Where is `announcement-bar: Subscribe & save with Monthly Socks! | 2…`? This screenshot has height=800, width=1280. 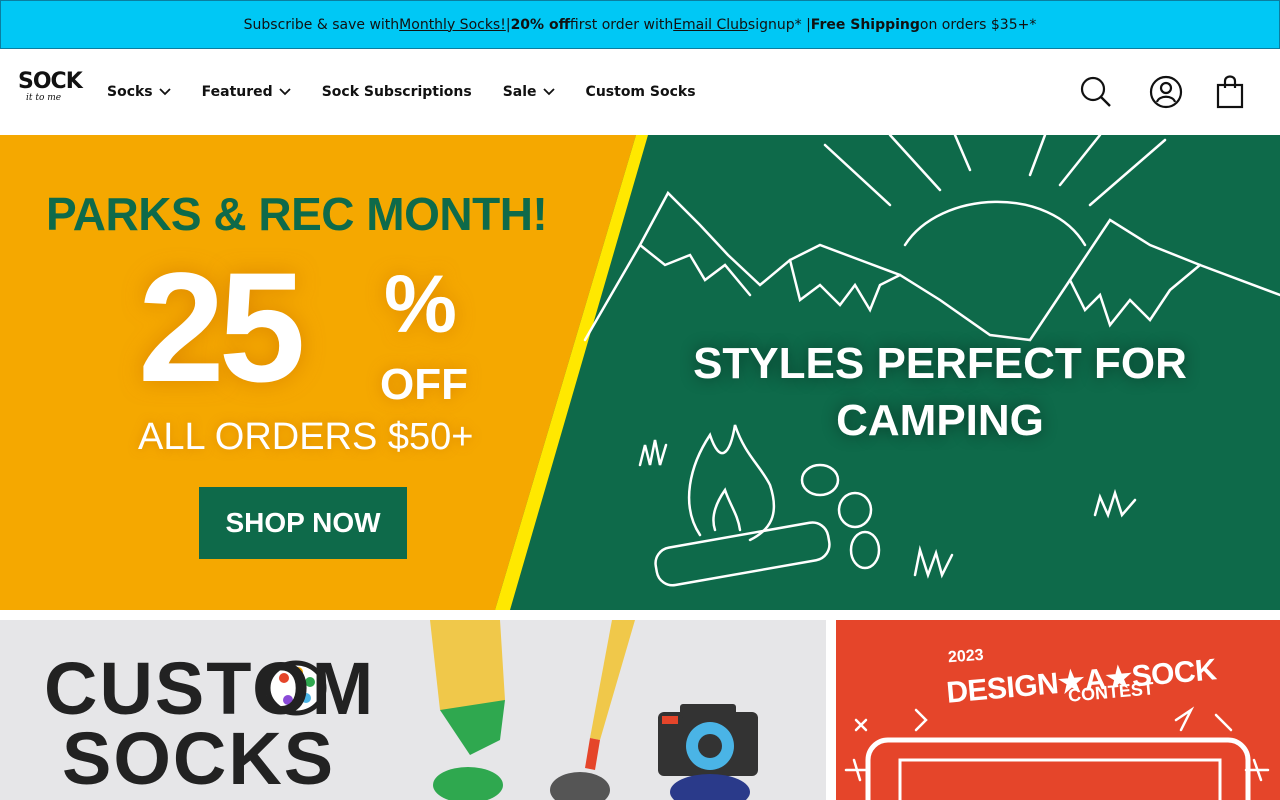 announcement-bar: Subscribe & save with Monthly Socks! | 2… is located at coordinates (640, 24).